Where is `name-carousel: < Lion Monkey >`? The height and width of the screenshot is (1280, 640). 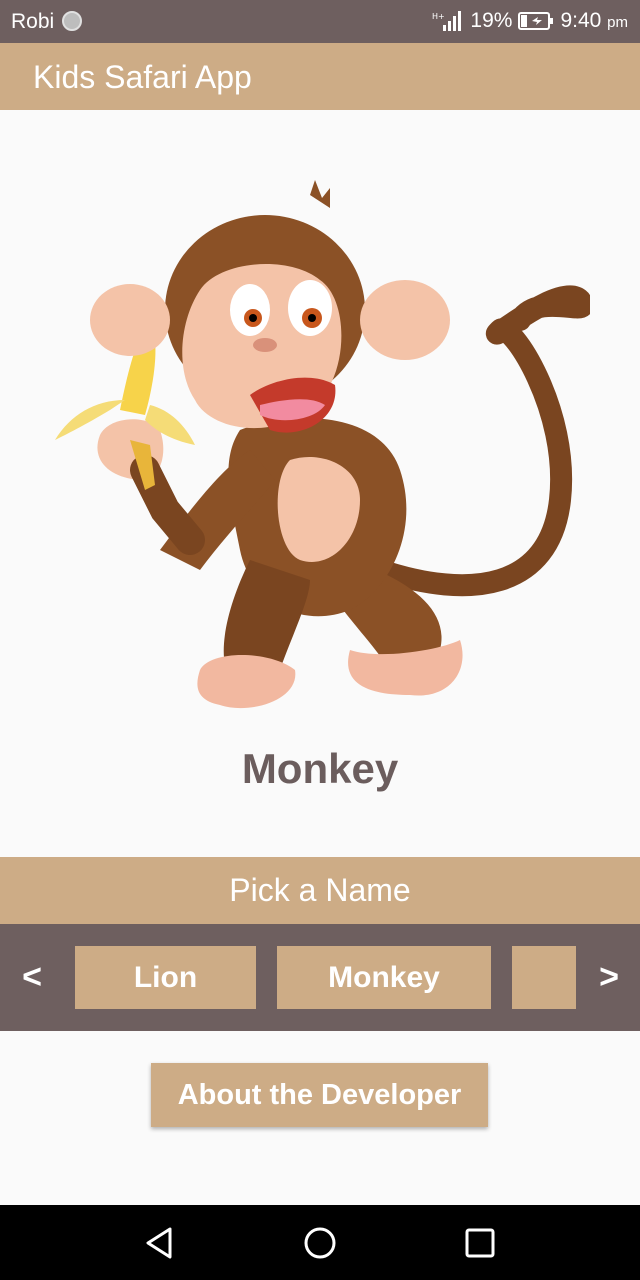
name-carousel: < Lion Monkey > is located at coordinates (320, 977).